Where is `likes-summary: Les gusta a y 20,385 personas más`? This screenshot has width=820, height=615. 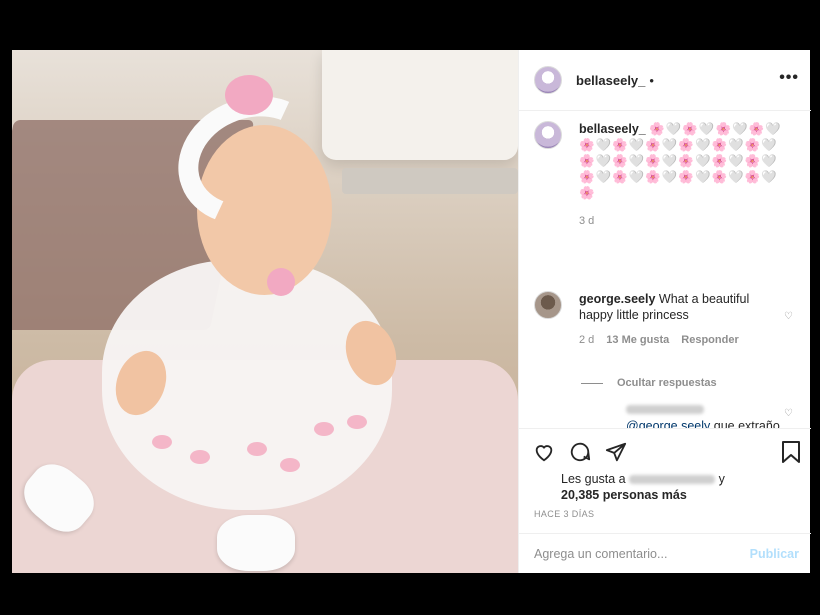
likes-summary: Les gusta a y 20,385 personas más is located at coordinates (643, 487).